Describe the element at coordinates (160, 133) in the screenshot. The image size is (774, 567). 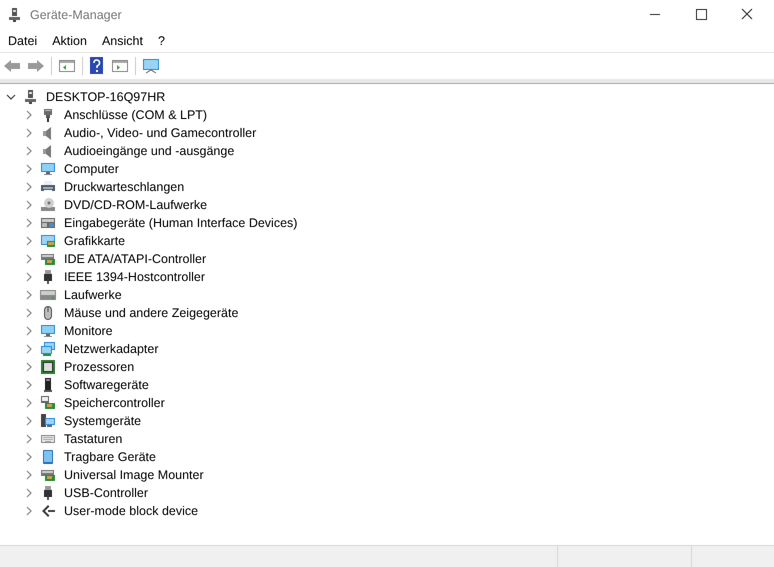
I see `tree-item: Audio-, Video- und Gamecontroller` at that location.